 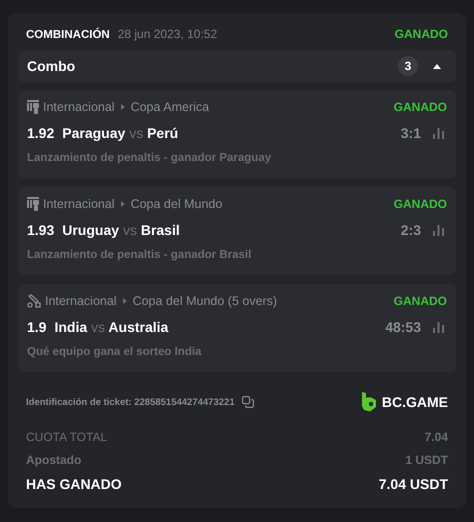 What do you see at coordinates (114, 352) in the screenshot?
I see `market-text: Qué equipo gana el sorteo India` at bounding box center [114, 352].